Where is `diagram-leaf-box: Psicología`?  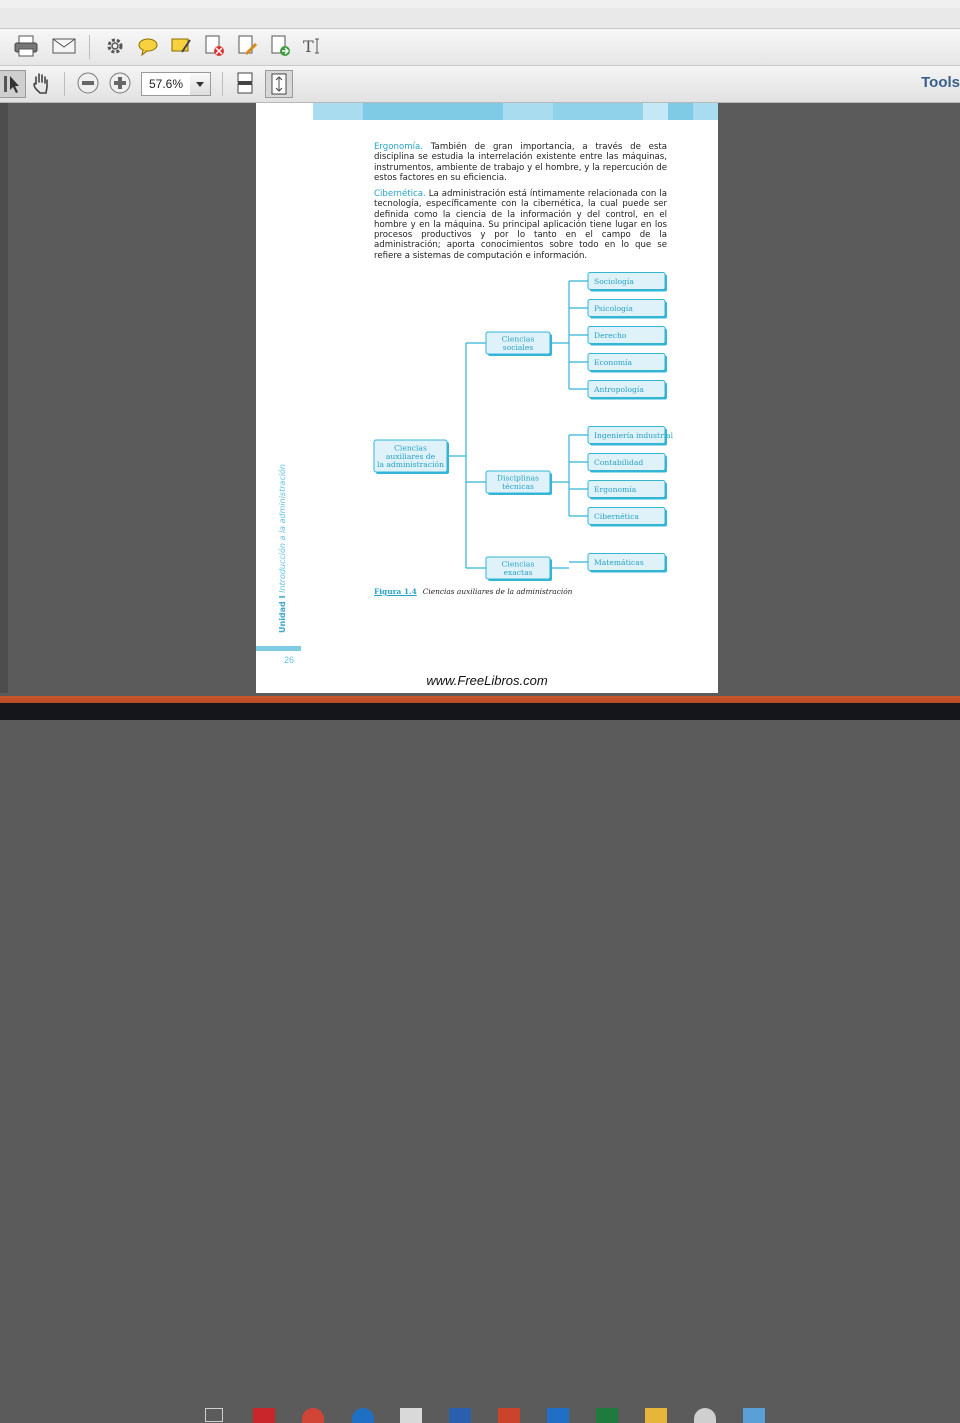 diagram-leaf-box: Psicología is located at coordinates (627, 309).